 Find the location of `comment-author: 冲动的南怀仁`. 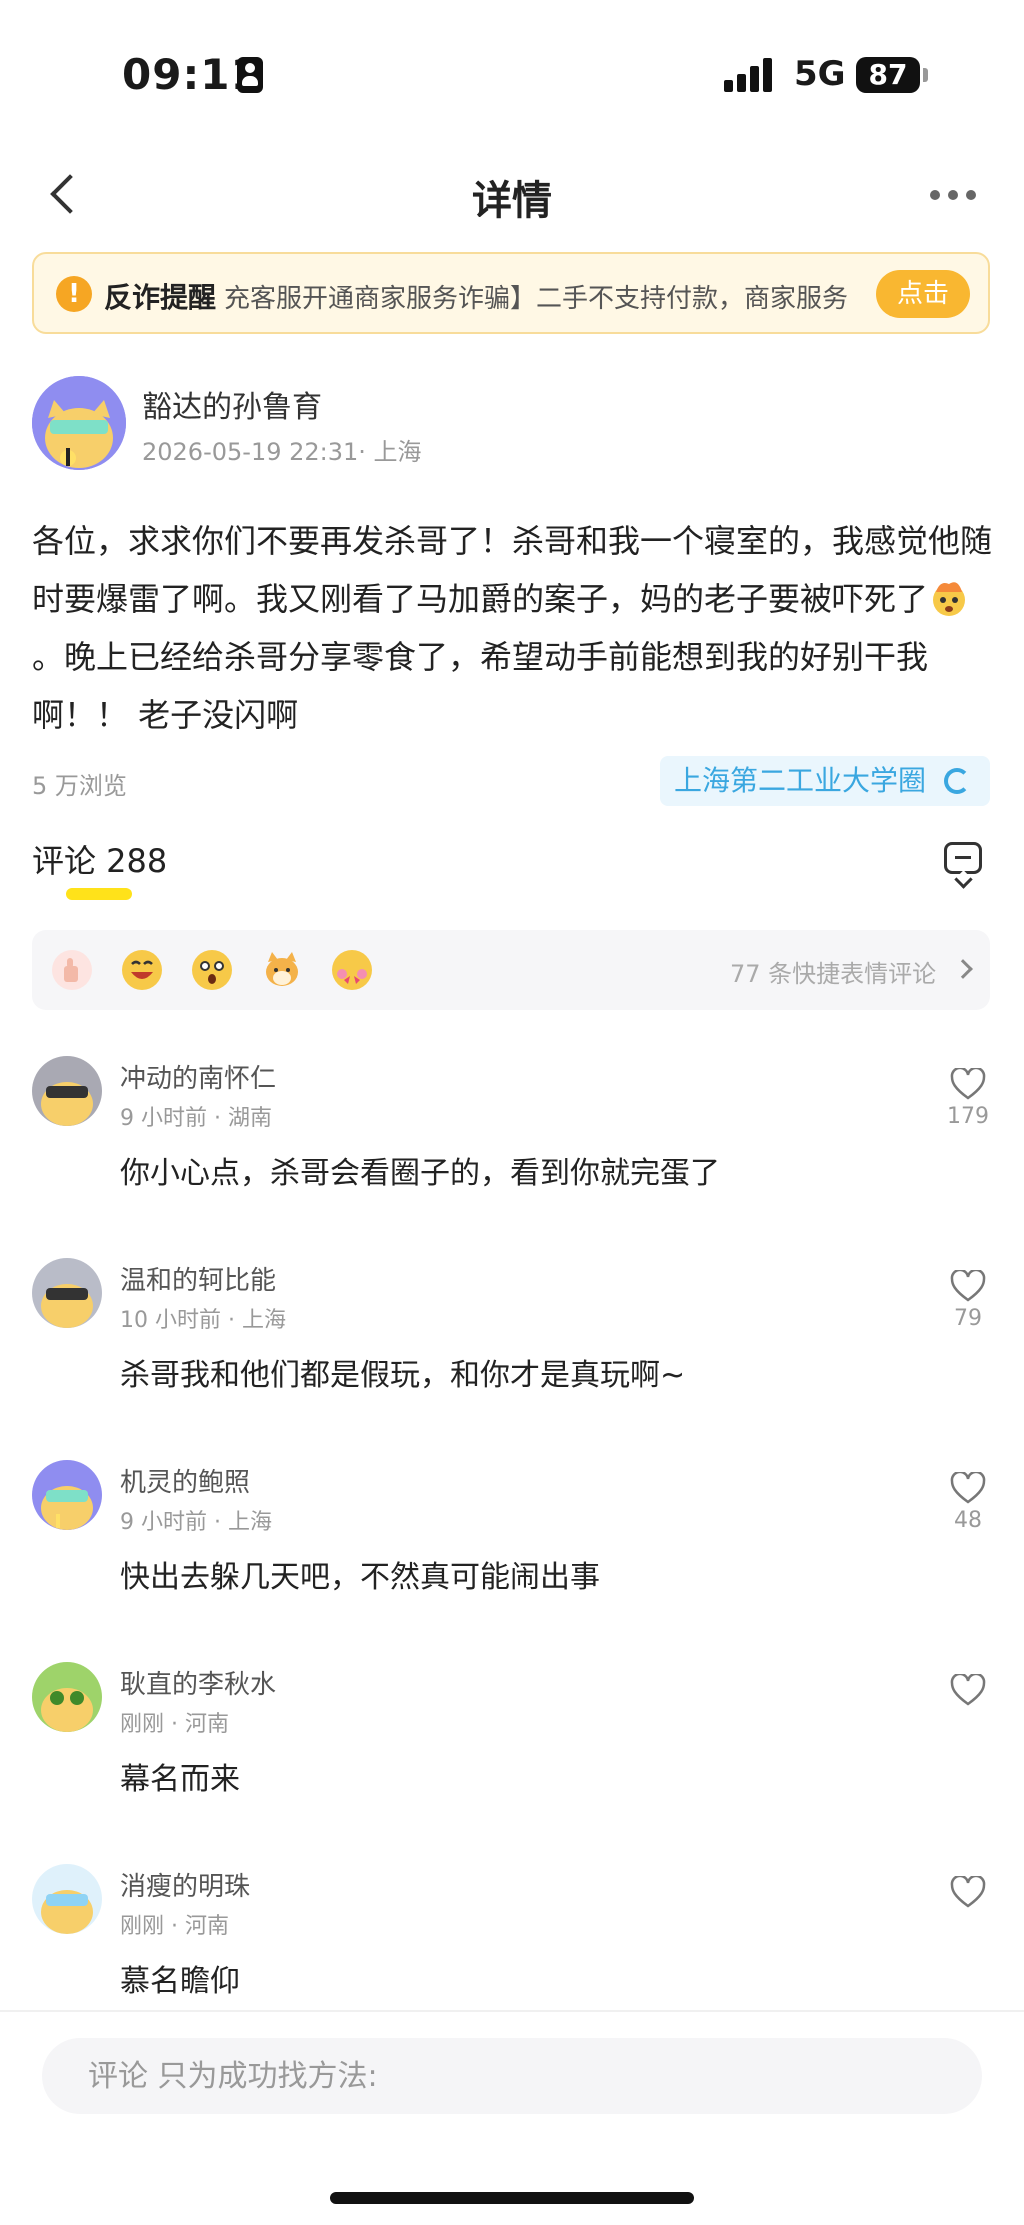

comment-author: 冲动的南怀仁 is located at coordinates (198, 1076).